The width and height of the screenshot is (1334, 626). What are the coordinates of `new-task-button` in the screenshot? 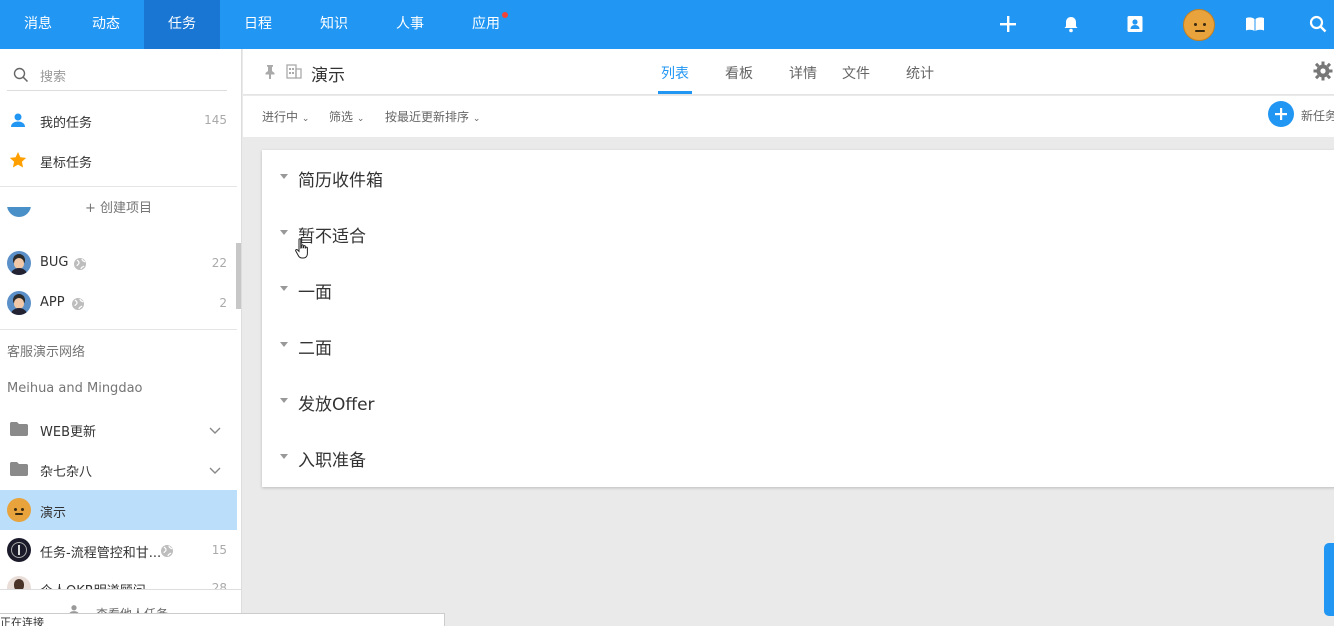 It's located at (1281, 114).